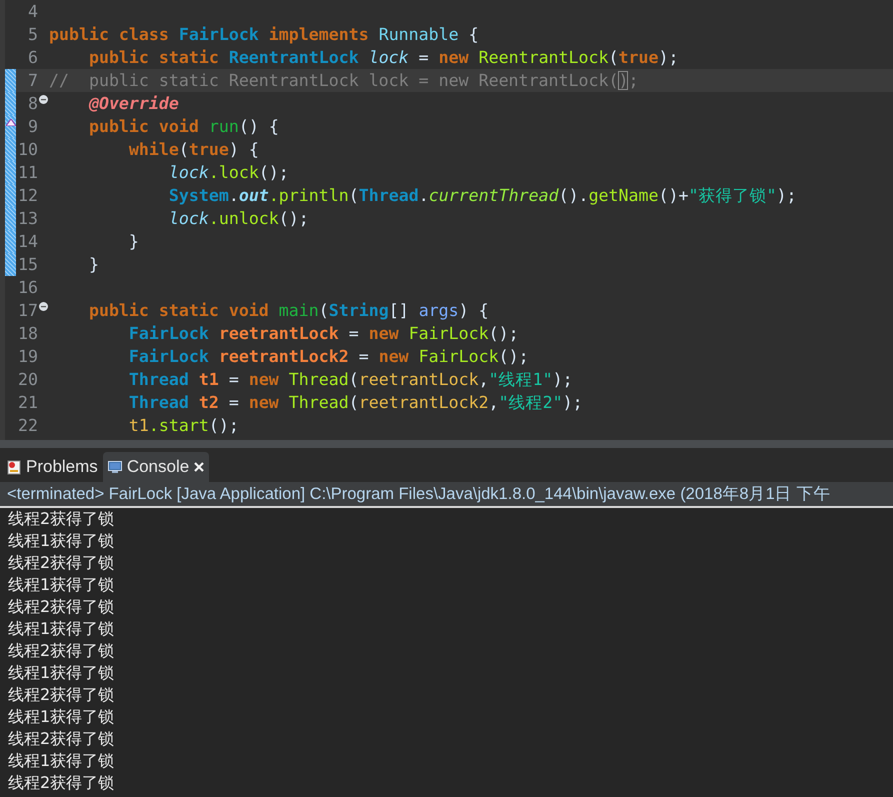  What do you see at coordinates (343, 81) in the screenshot?
I see `code-line: // public static ReentrantLock lock = new ReentrantLock();` at bounding box center [343, 81].